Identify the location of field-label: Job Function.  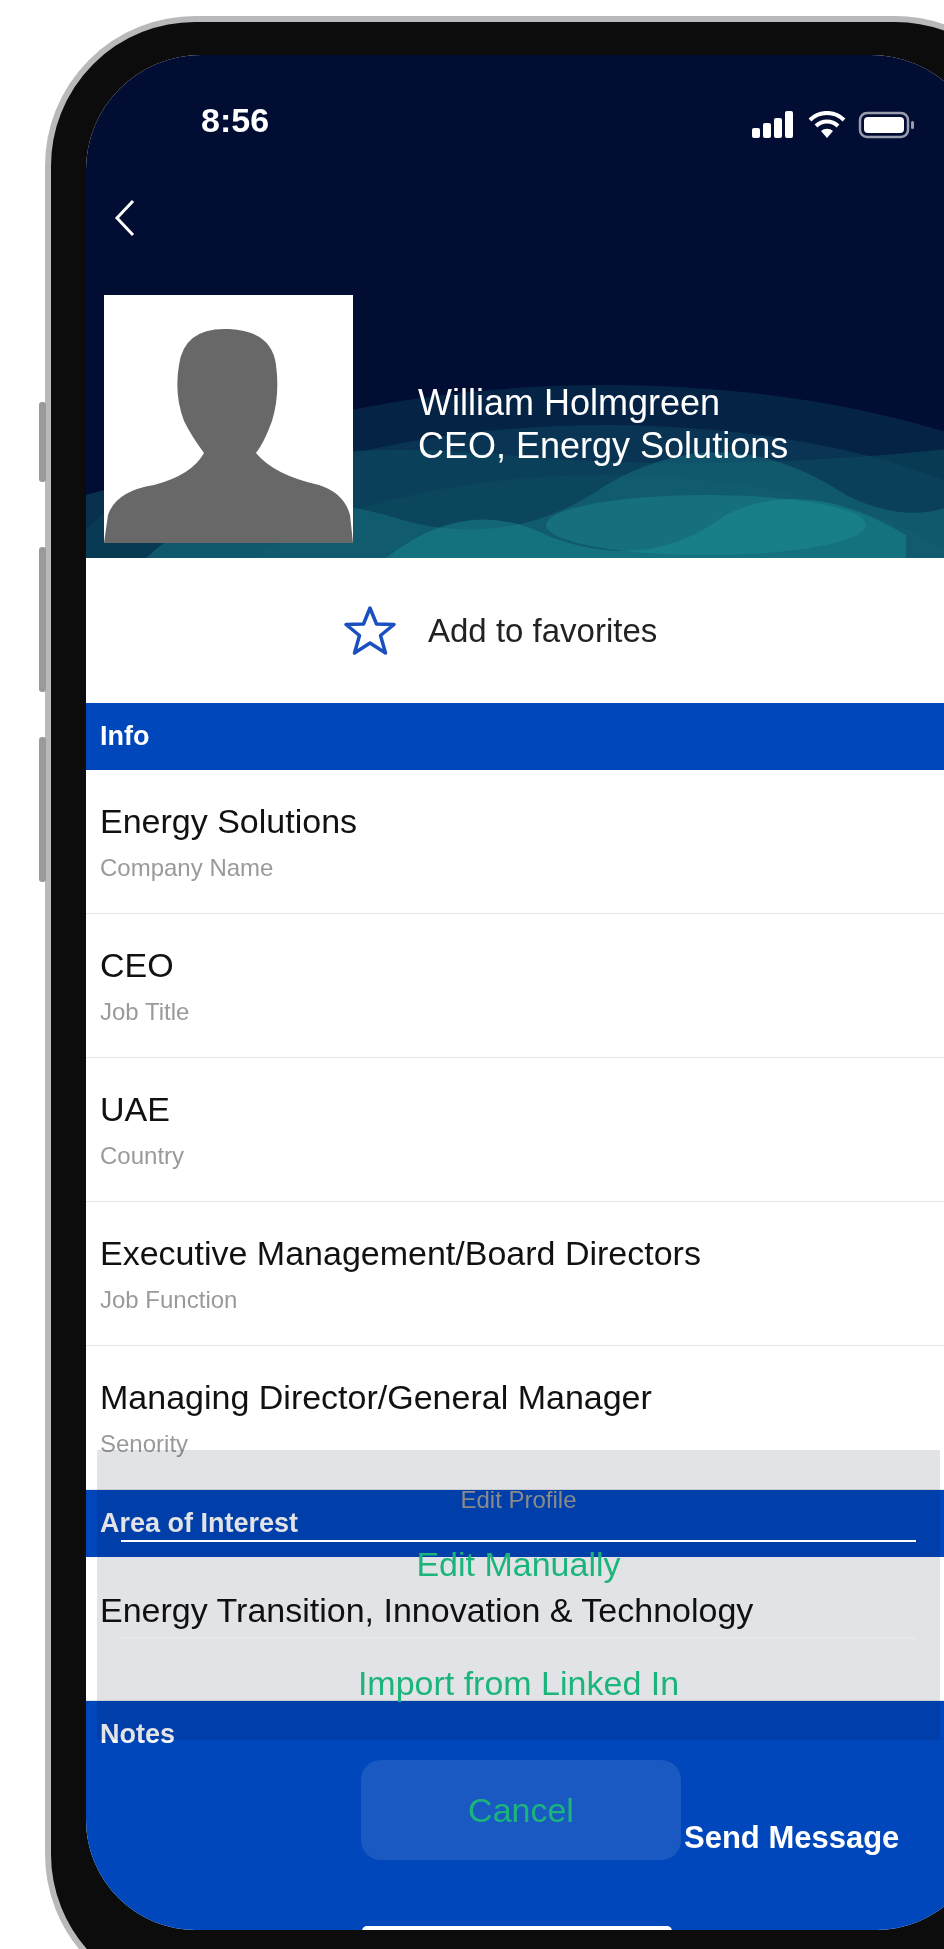
(169, 1299).